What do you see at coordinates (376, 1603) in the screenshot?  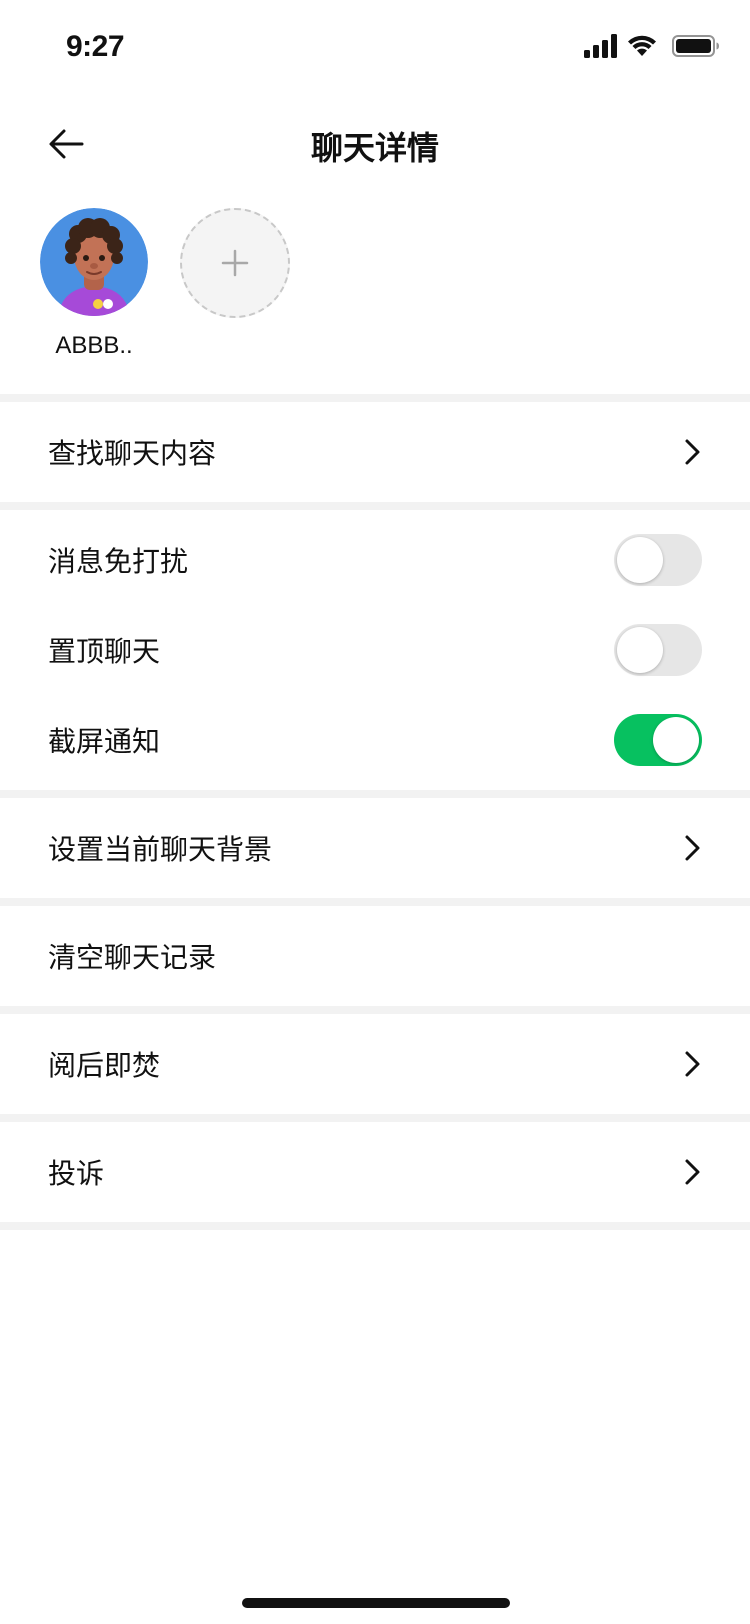 I see `home-indicator` at bounding box center [376, 1603].